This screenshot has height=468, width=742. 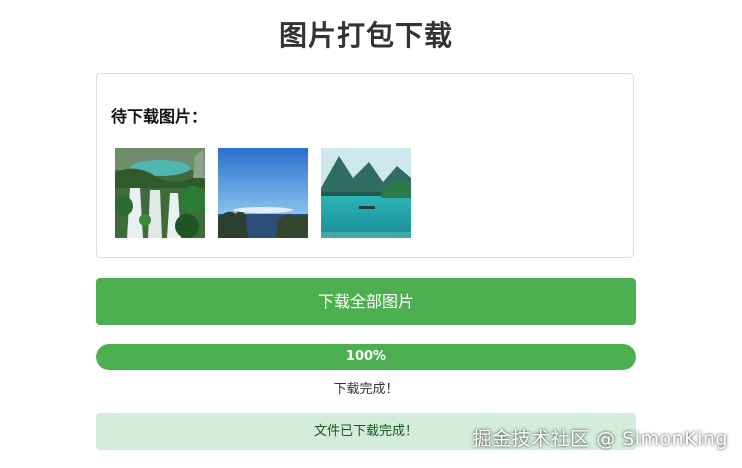 I want to click on thumbnail-list, so click(x=263, y=193).